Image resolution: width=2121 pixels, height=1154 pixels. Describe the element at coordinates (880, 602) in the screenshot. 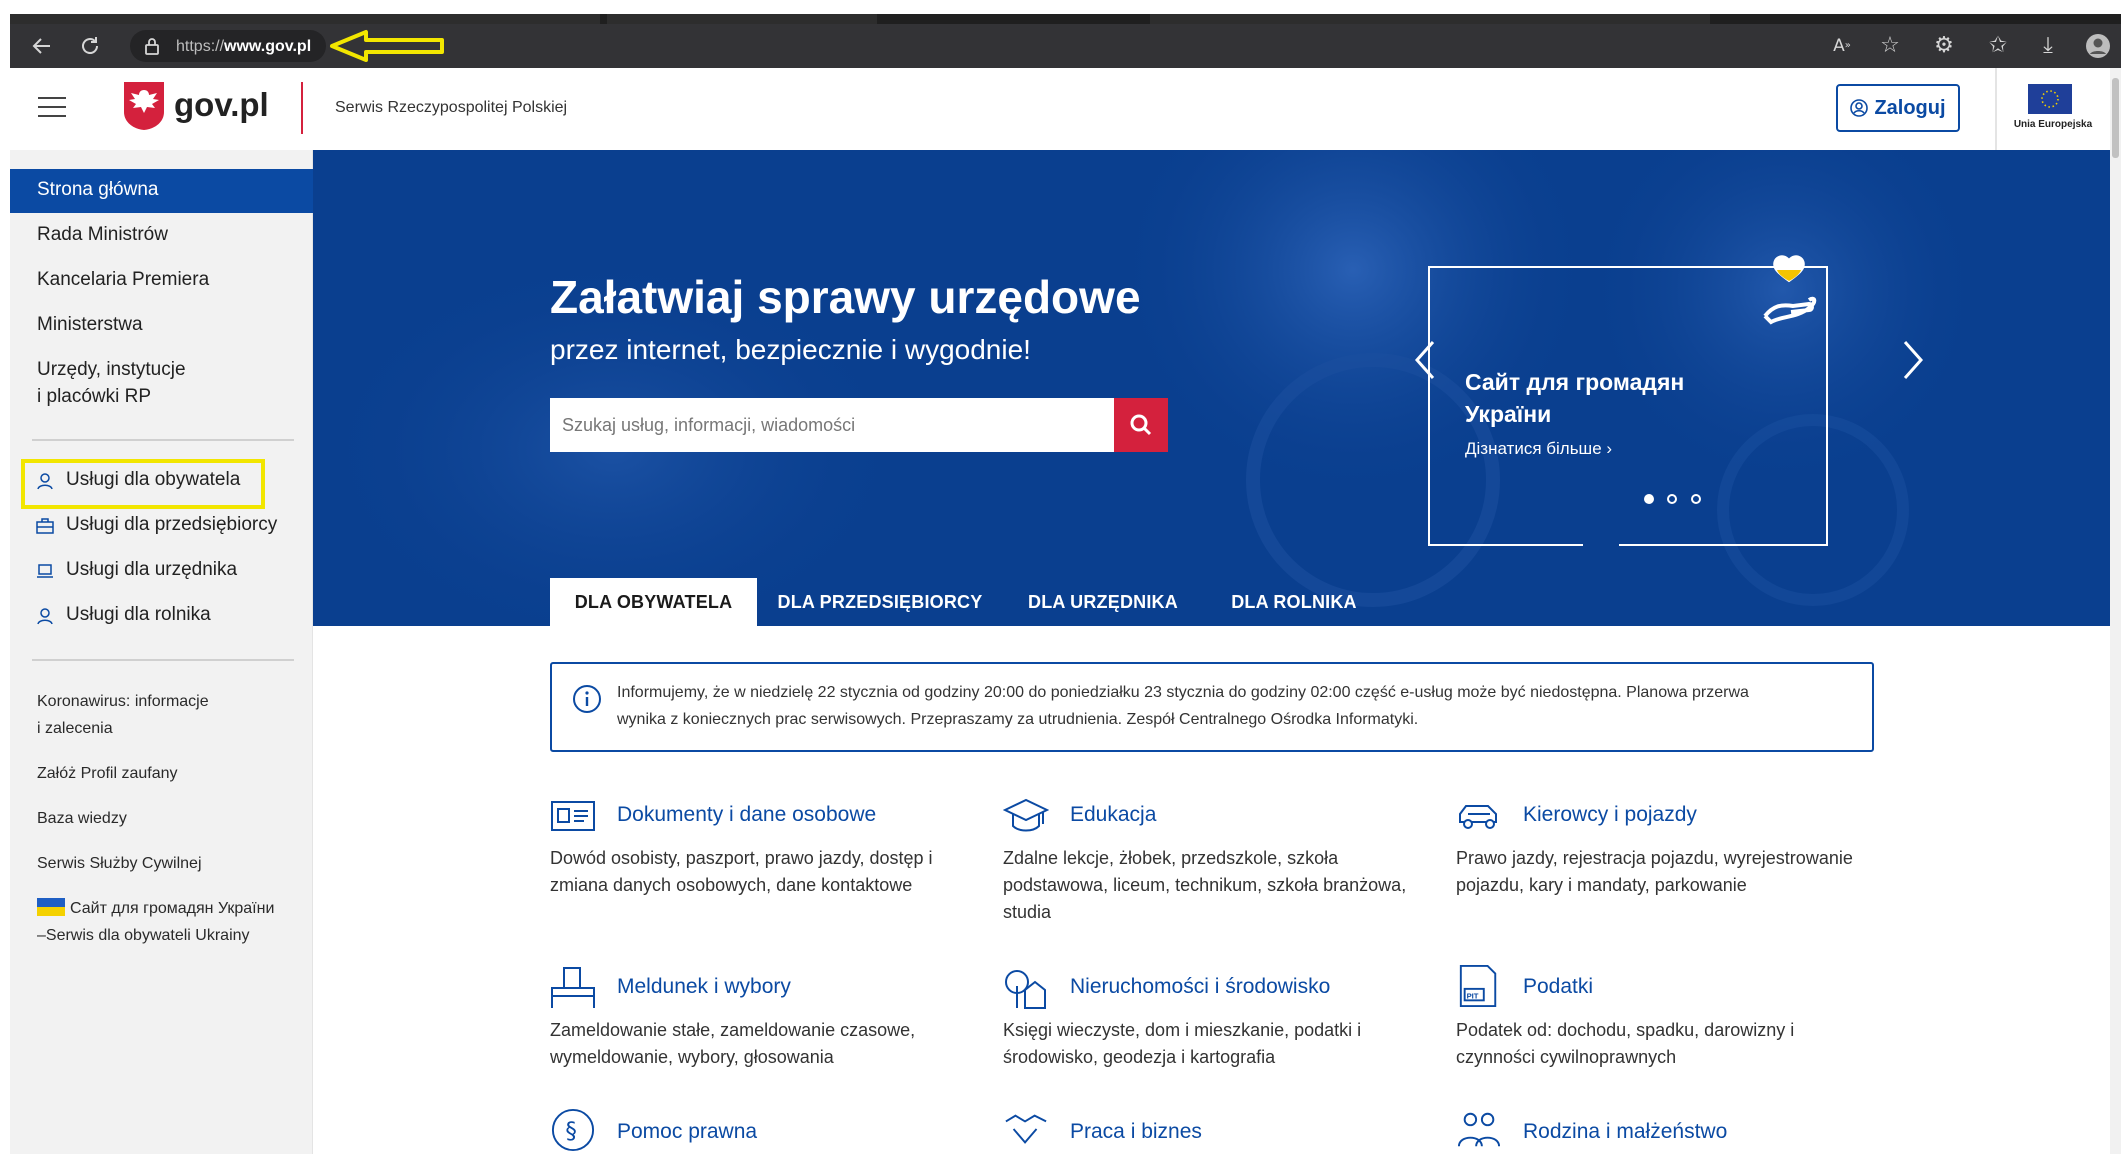

I see `tab-dla-przedsiebiorcy: DLA PRZEDSIĘBIORCY` at that location.